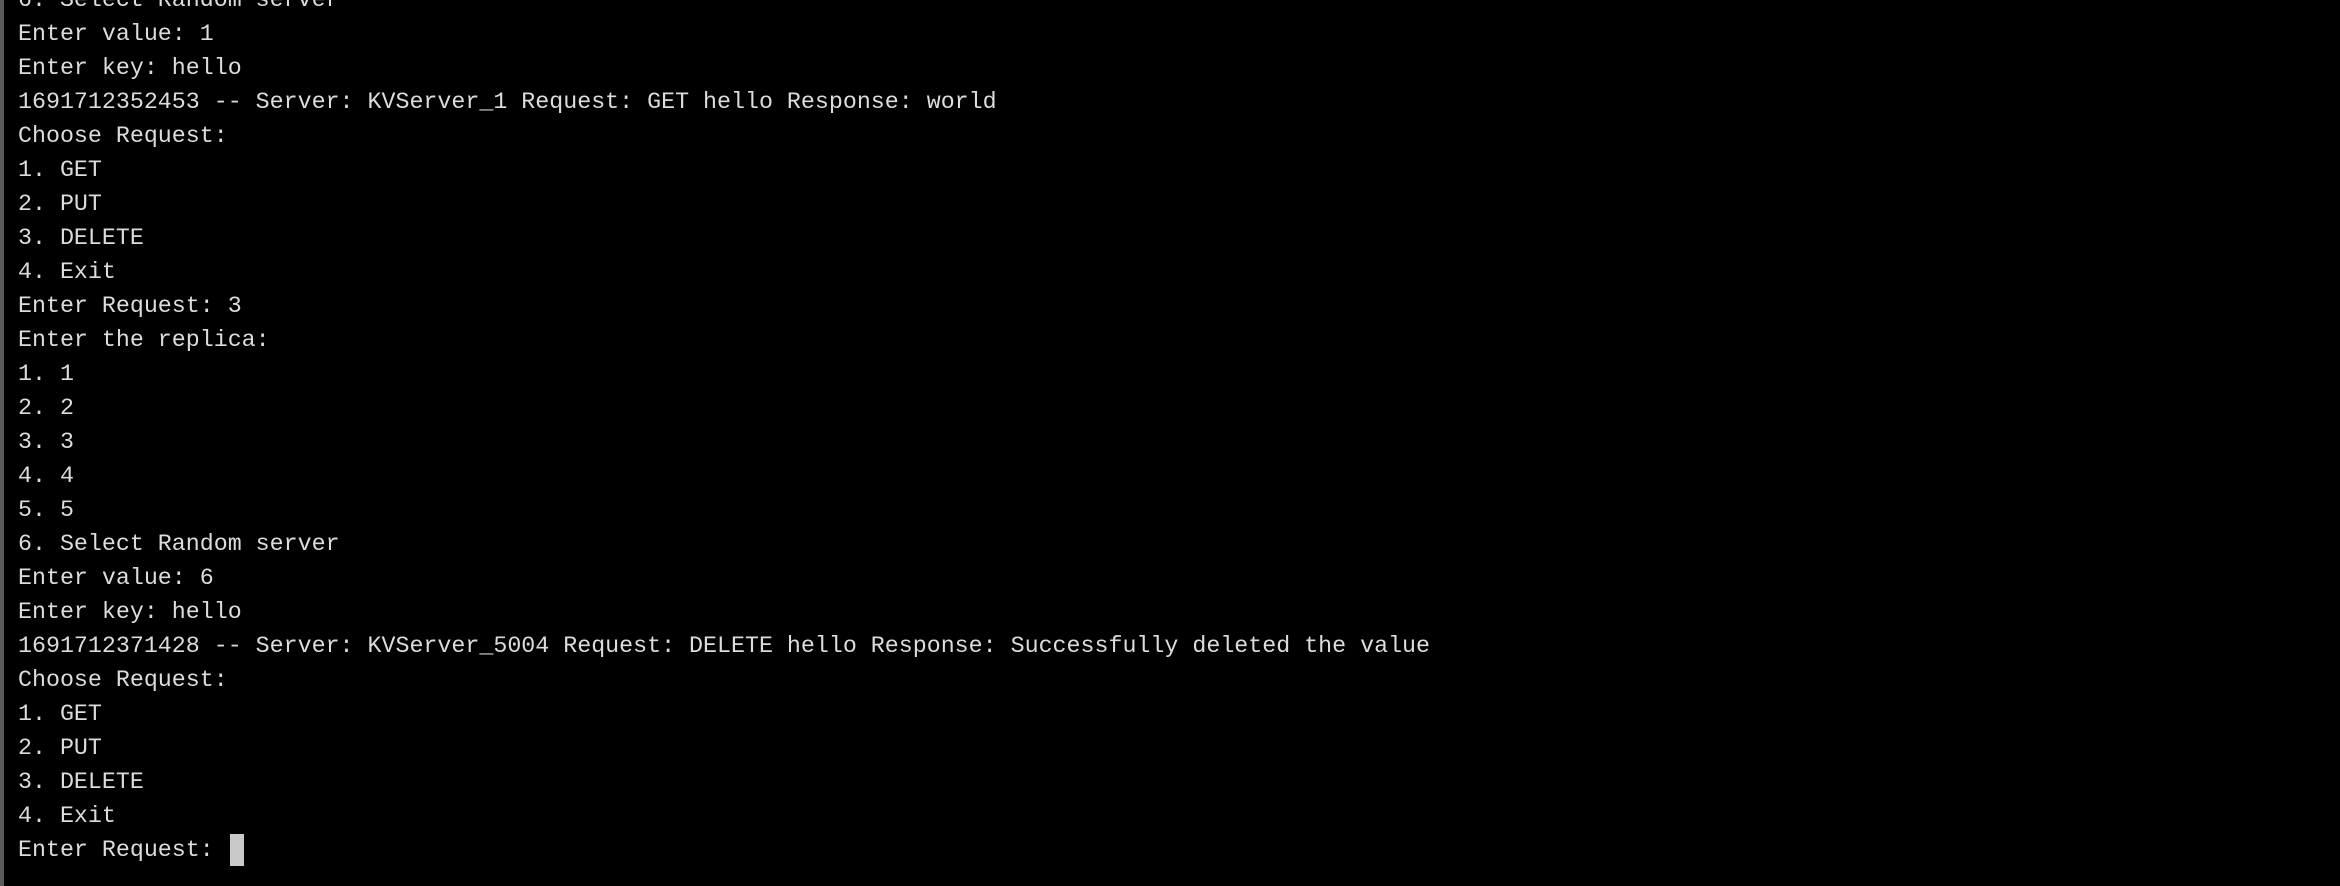 The height and width of the screenshot is (886, 2340). What do you see at coordinates (2, 443) in the screenshot?
I see `window-border` at bounding box center [2, 443].